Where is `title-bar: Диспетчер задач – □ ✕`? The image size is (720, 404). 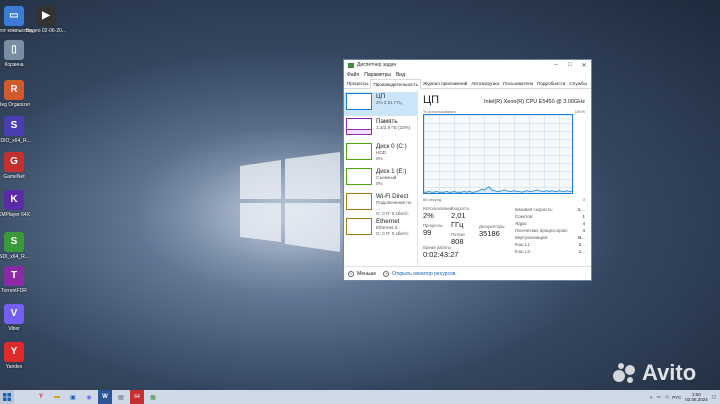
title-bar: Диспетчер задач – □ ✕ is located at coordinates (467, 65).